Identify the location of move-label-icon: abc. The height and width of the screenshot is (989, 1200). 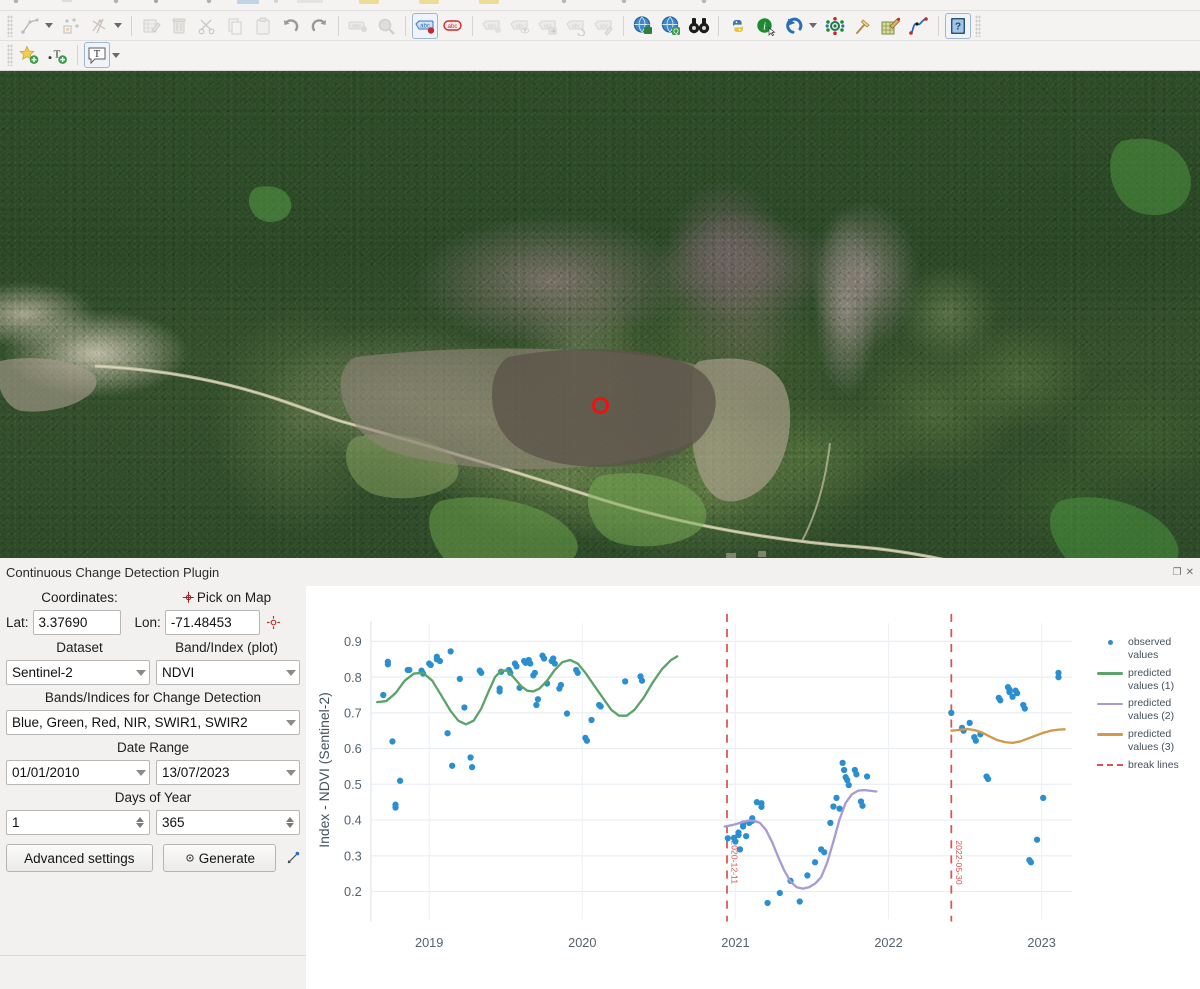
(548, 26).